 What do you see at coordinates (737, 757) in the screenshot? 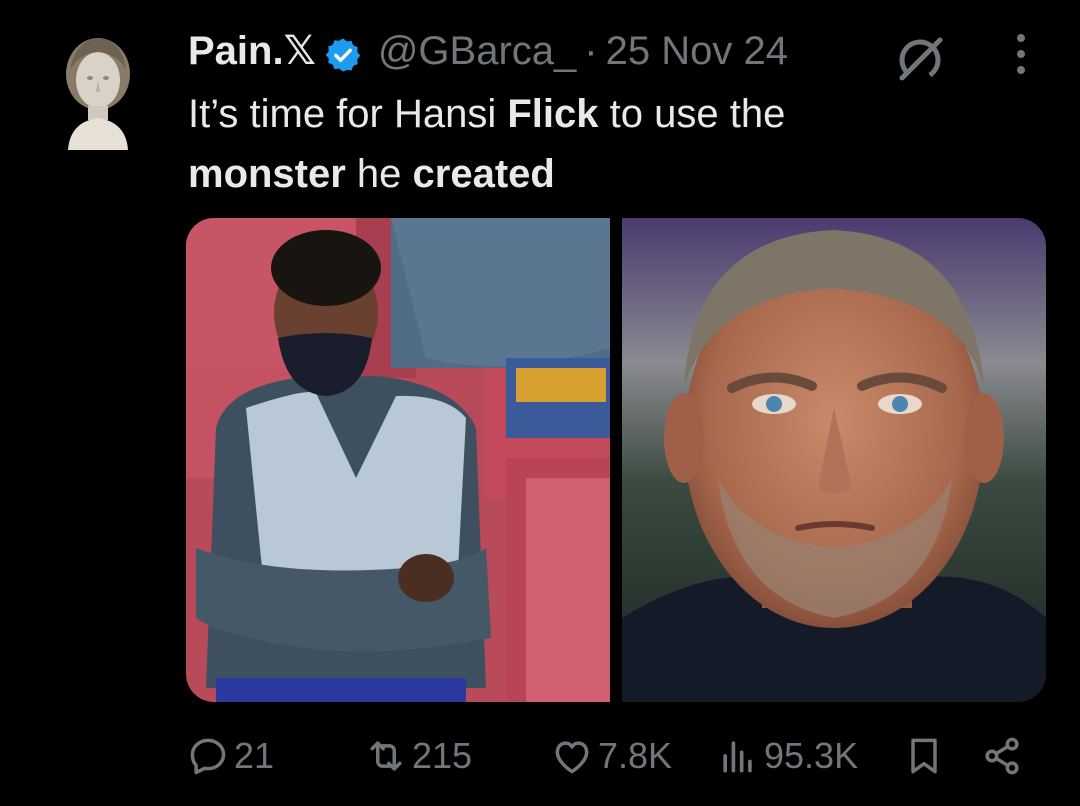
I see `views-icon` at bounding box center [737, 757].